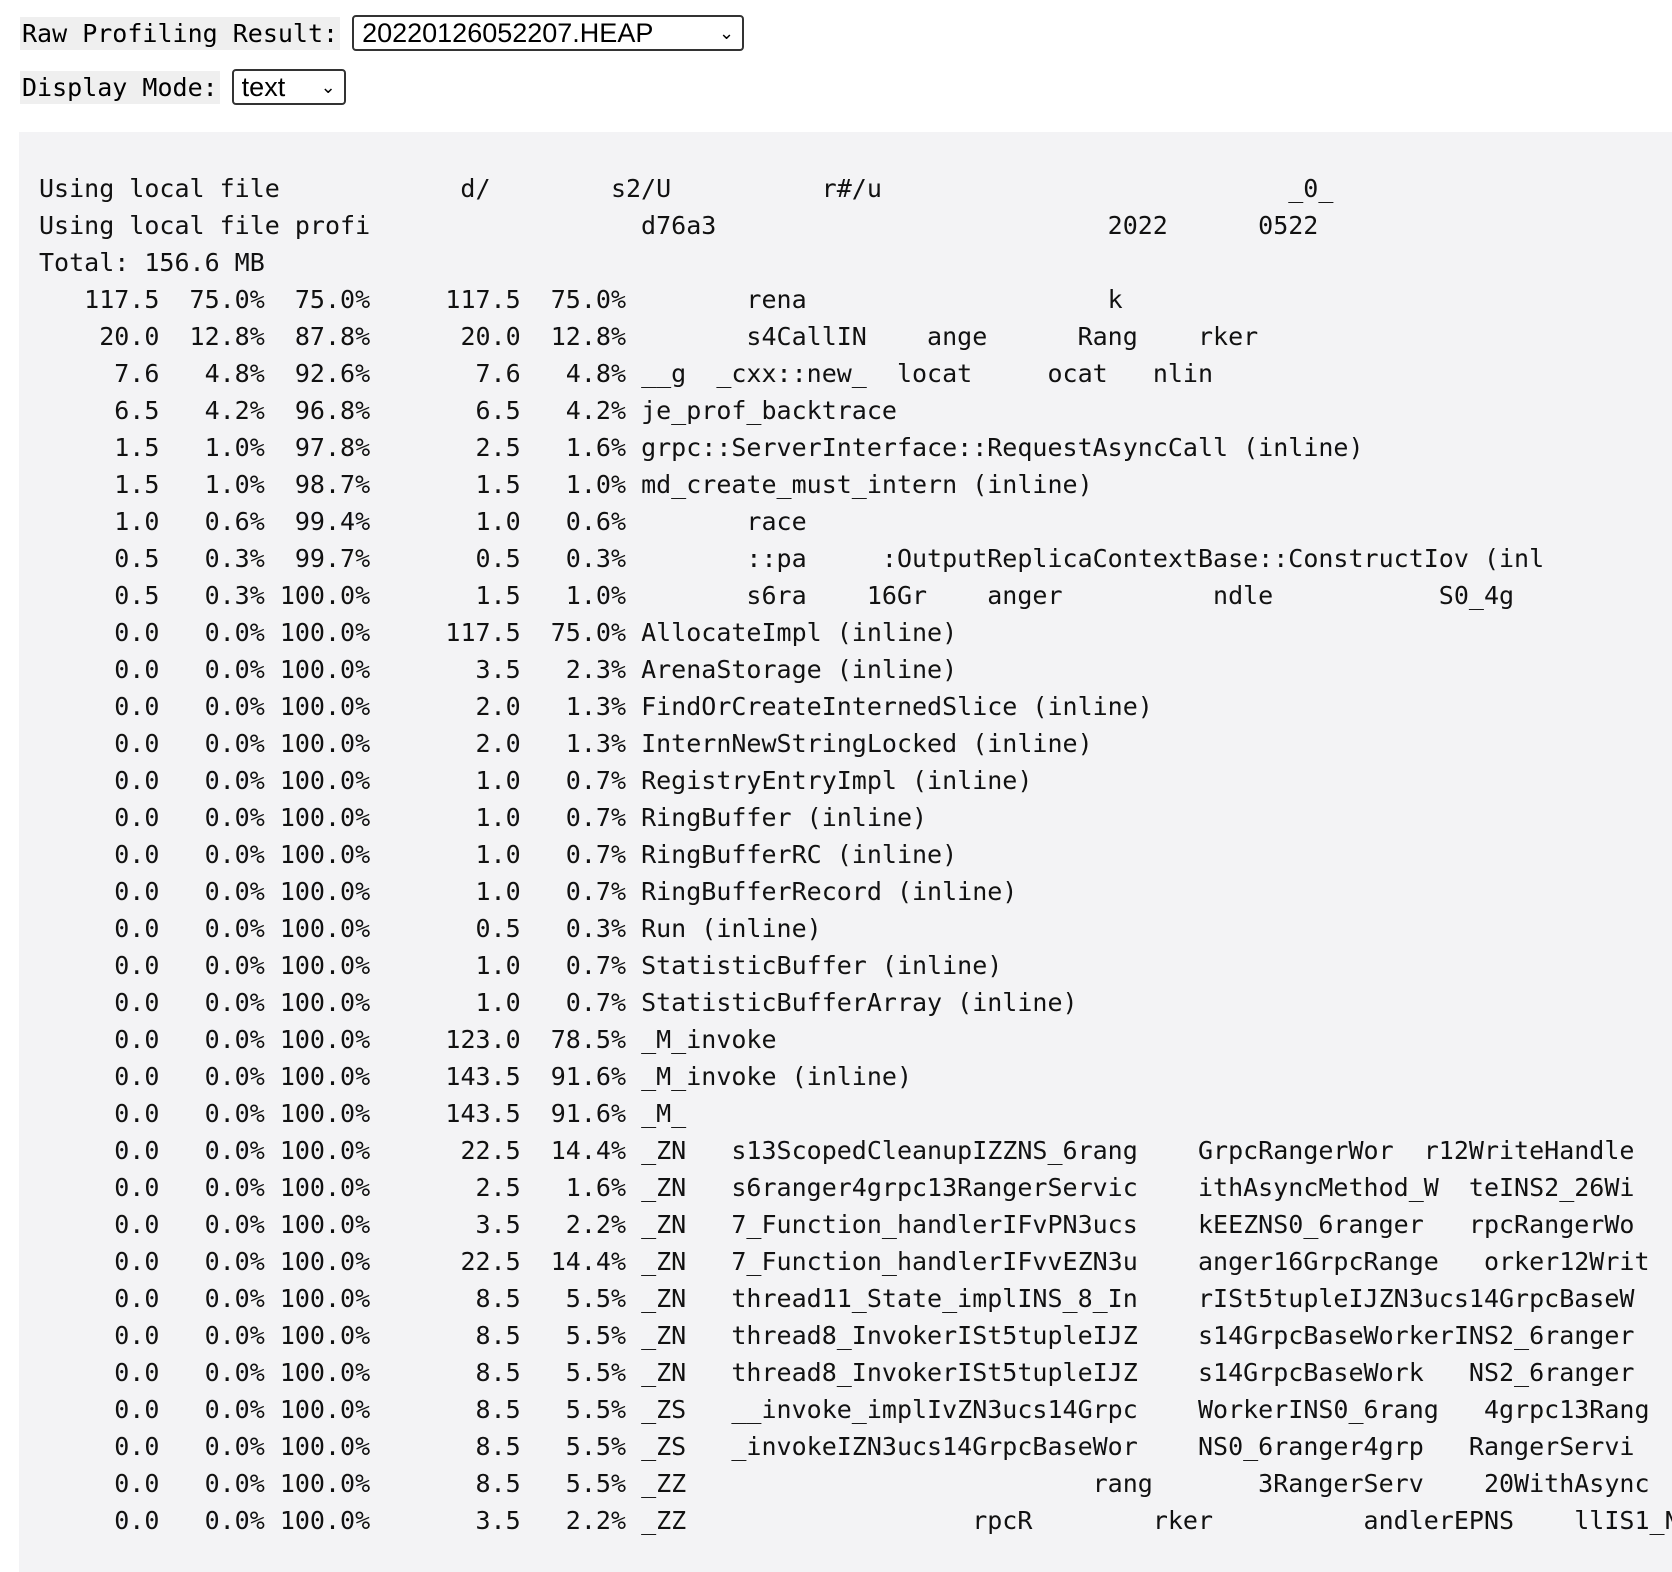 This screenshot has height=1572, width=1672. Describe the element at coordinates (445, 743) in the screenshot. I see `row-cum: 2.0` at that location.